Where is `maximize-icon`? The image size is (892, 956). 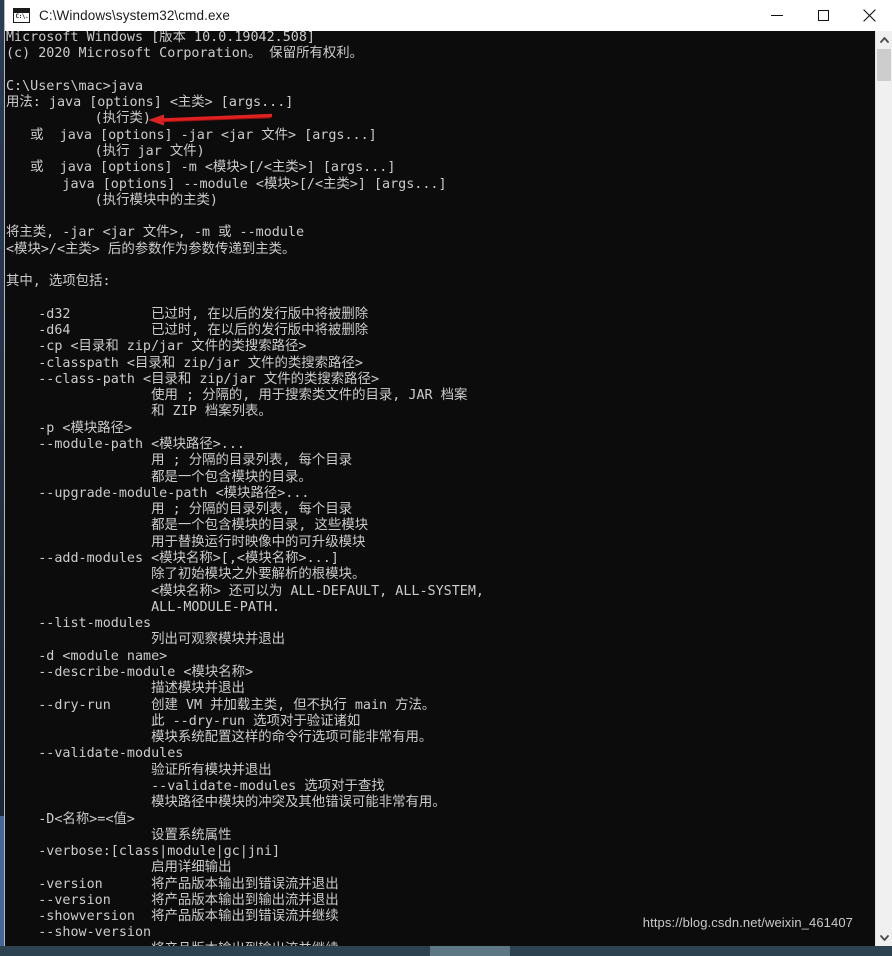 maximize-icon is located at coordinates (823, 15).